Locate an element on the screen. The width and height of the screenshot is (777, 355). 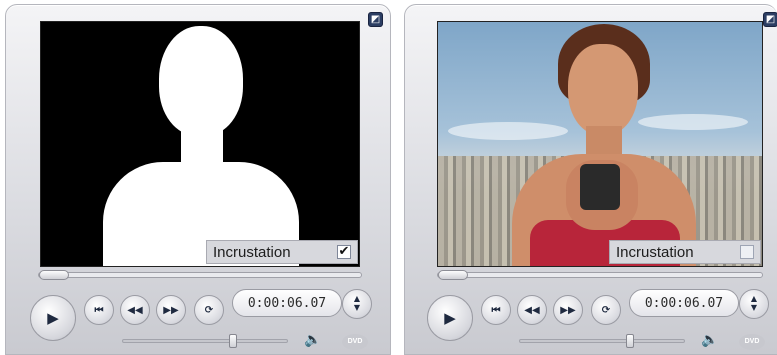
incrustation-toggle: Incrustation ✔ is located at coordinates (282, 252).